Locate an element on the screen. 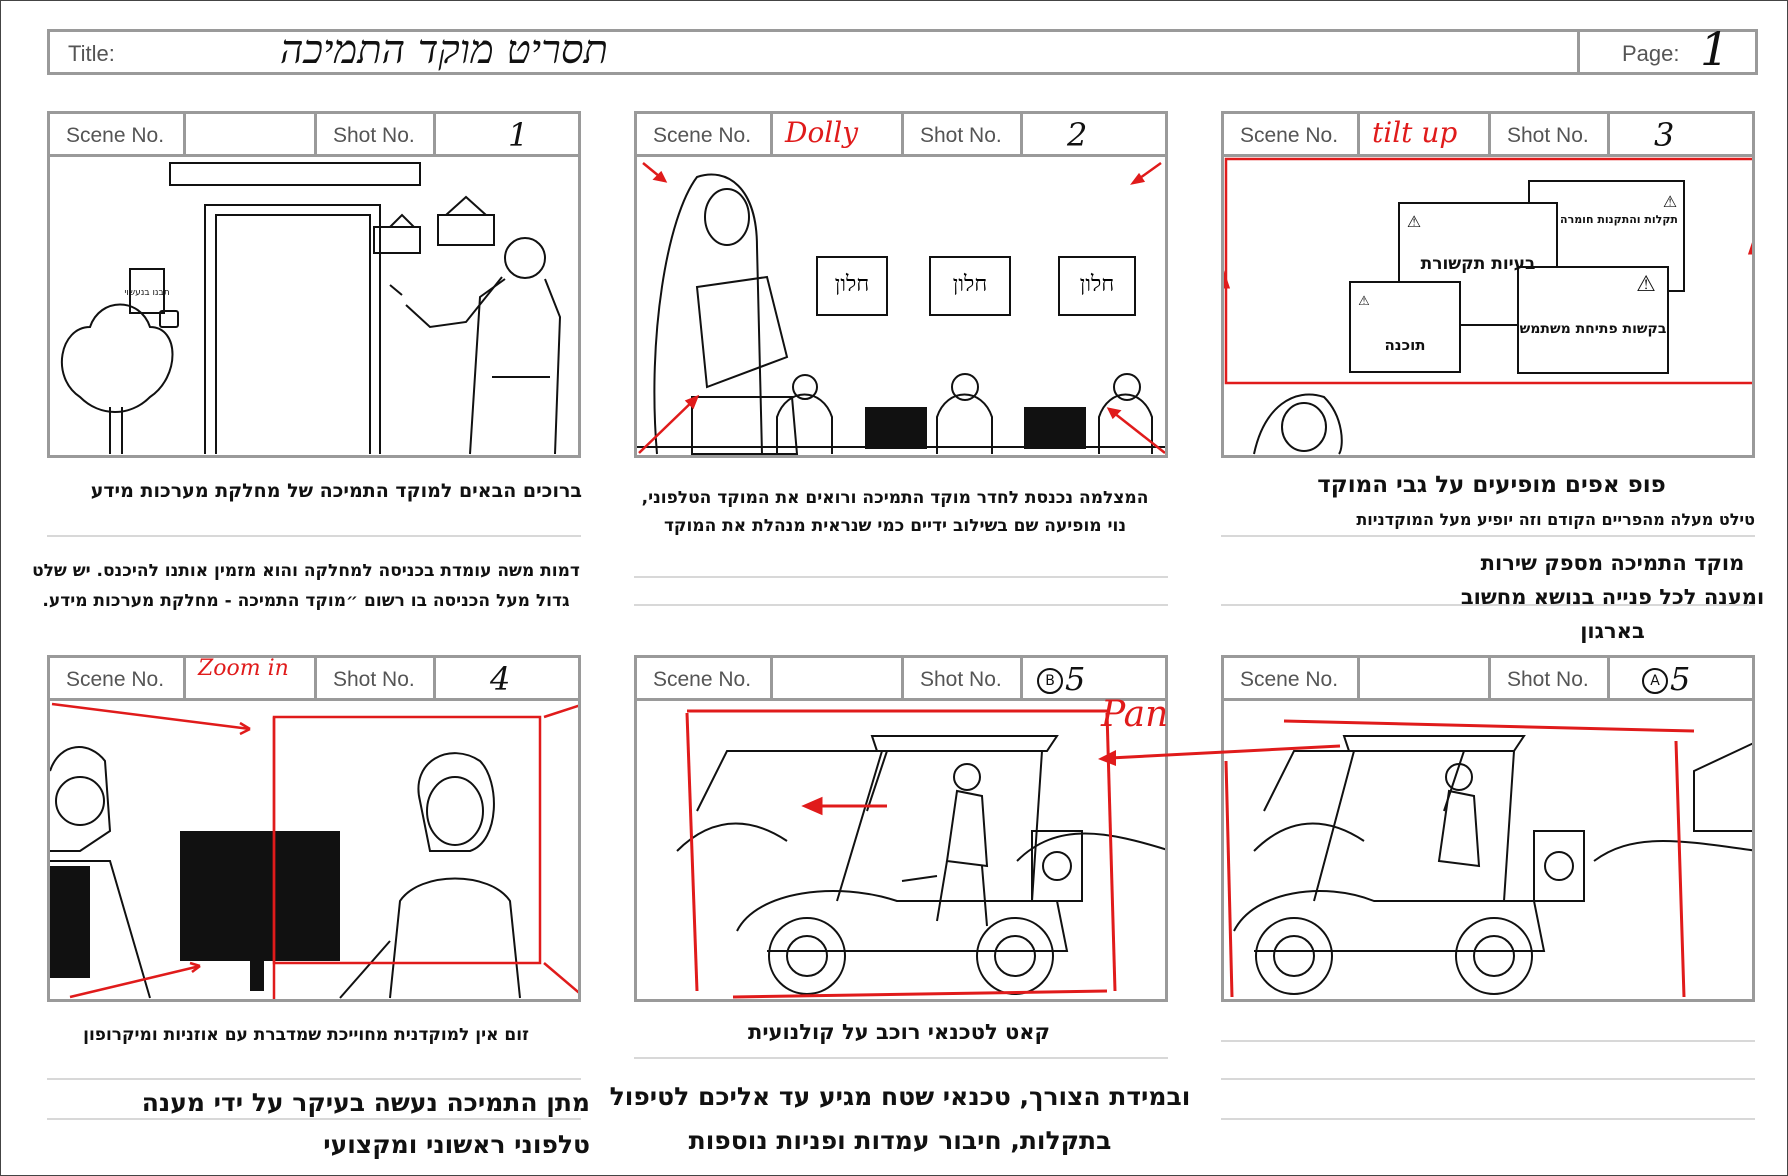  scene-note: Zoom in is located at coordinates (243, 668).